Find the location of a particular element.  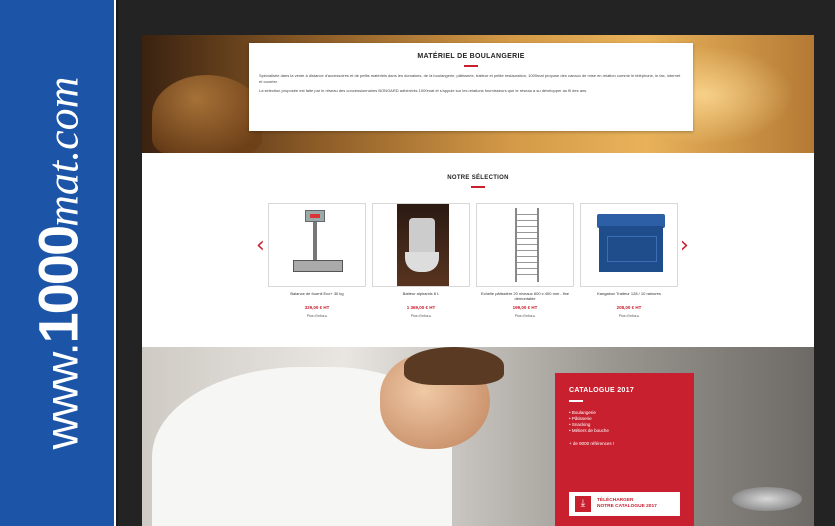

product-image-rack is located at coordinates (525, 245).